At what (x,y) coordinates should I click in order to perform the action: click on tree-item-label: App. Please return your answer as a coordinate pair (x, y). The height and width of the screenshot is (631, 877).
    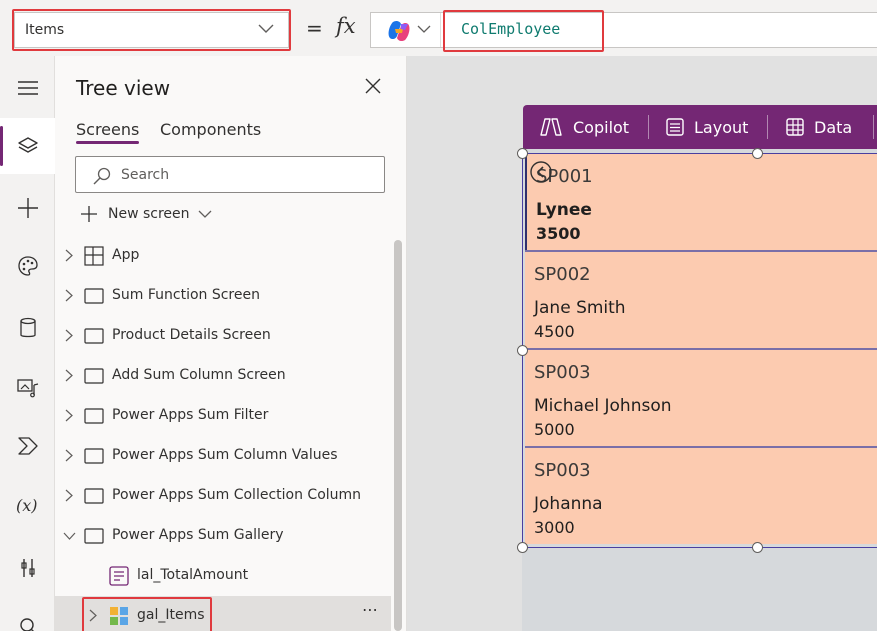
    Looking at the image, I should click on (126, 255).